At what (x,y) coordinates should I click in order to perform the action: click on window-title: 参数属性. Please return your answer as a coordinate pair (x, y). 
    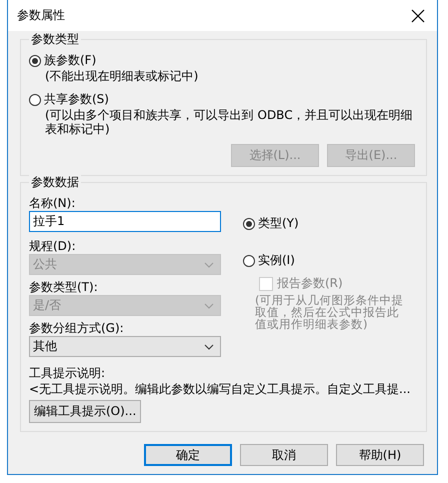
    Looking at the image, I should click on (41, 15).